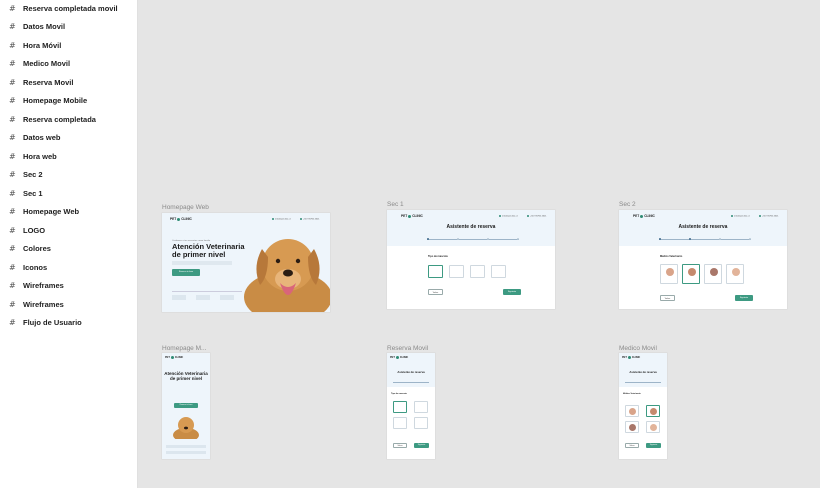  What do you see at coordinates (69, 212) in the screenshot?
I see `layer-item: # Homepage Web` at bounding box center [69, 212].